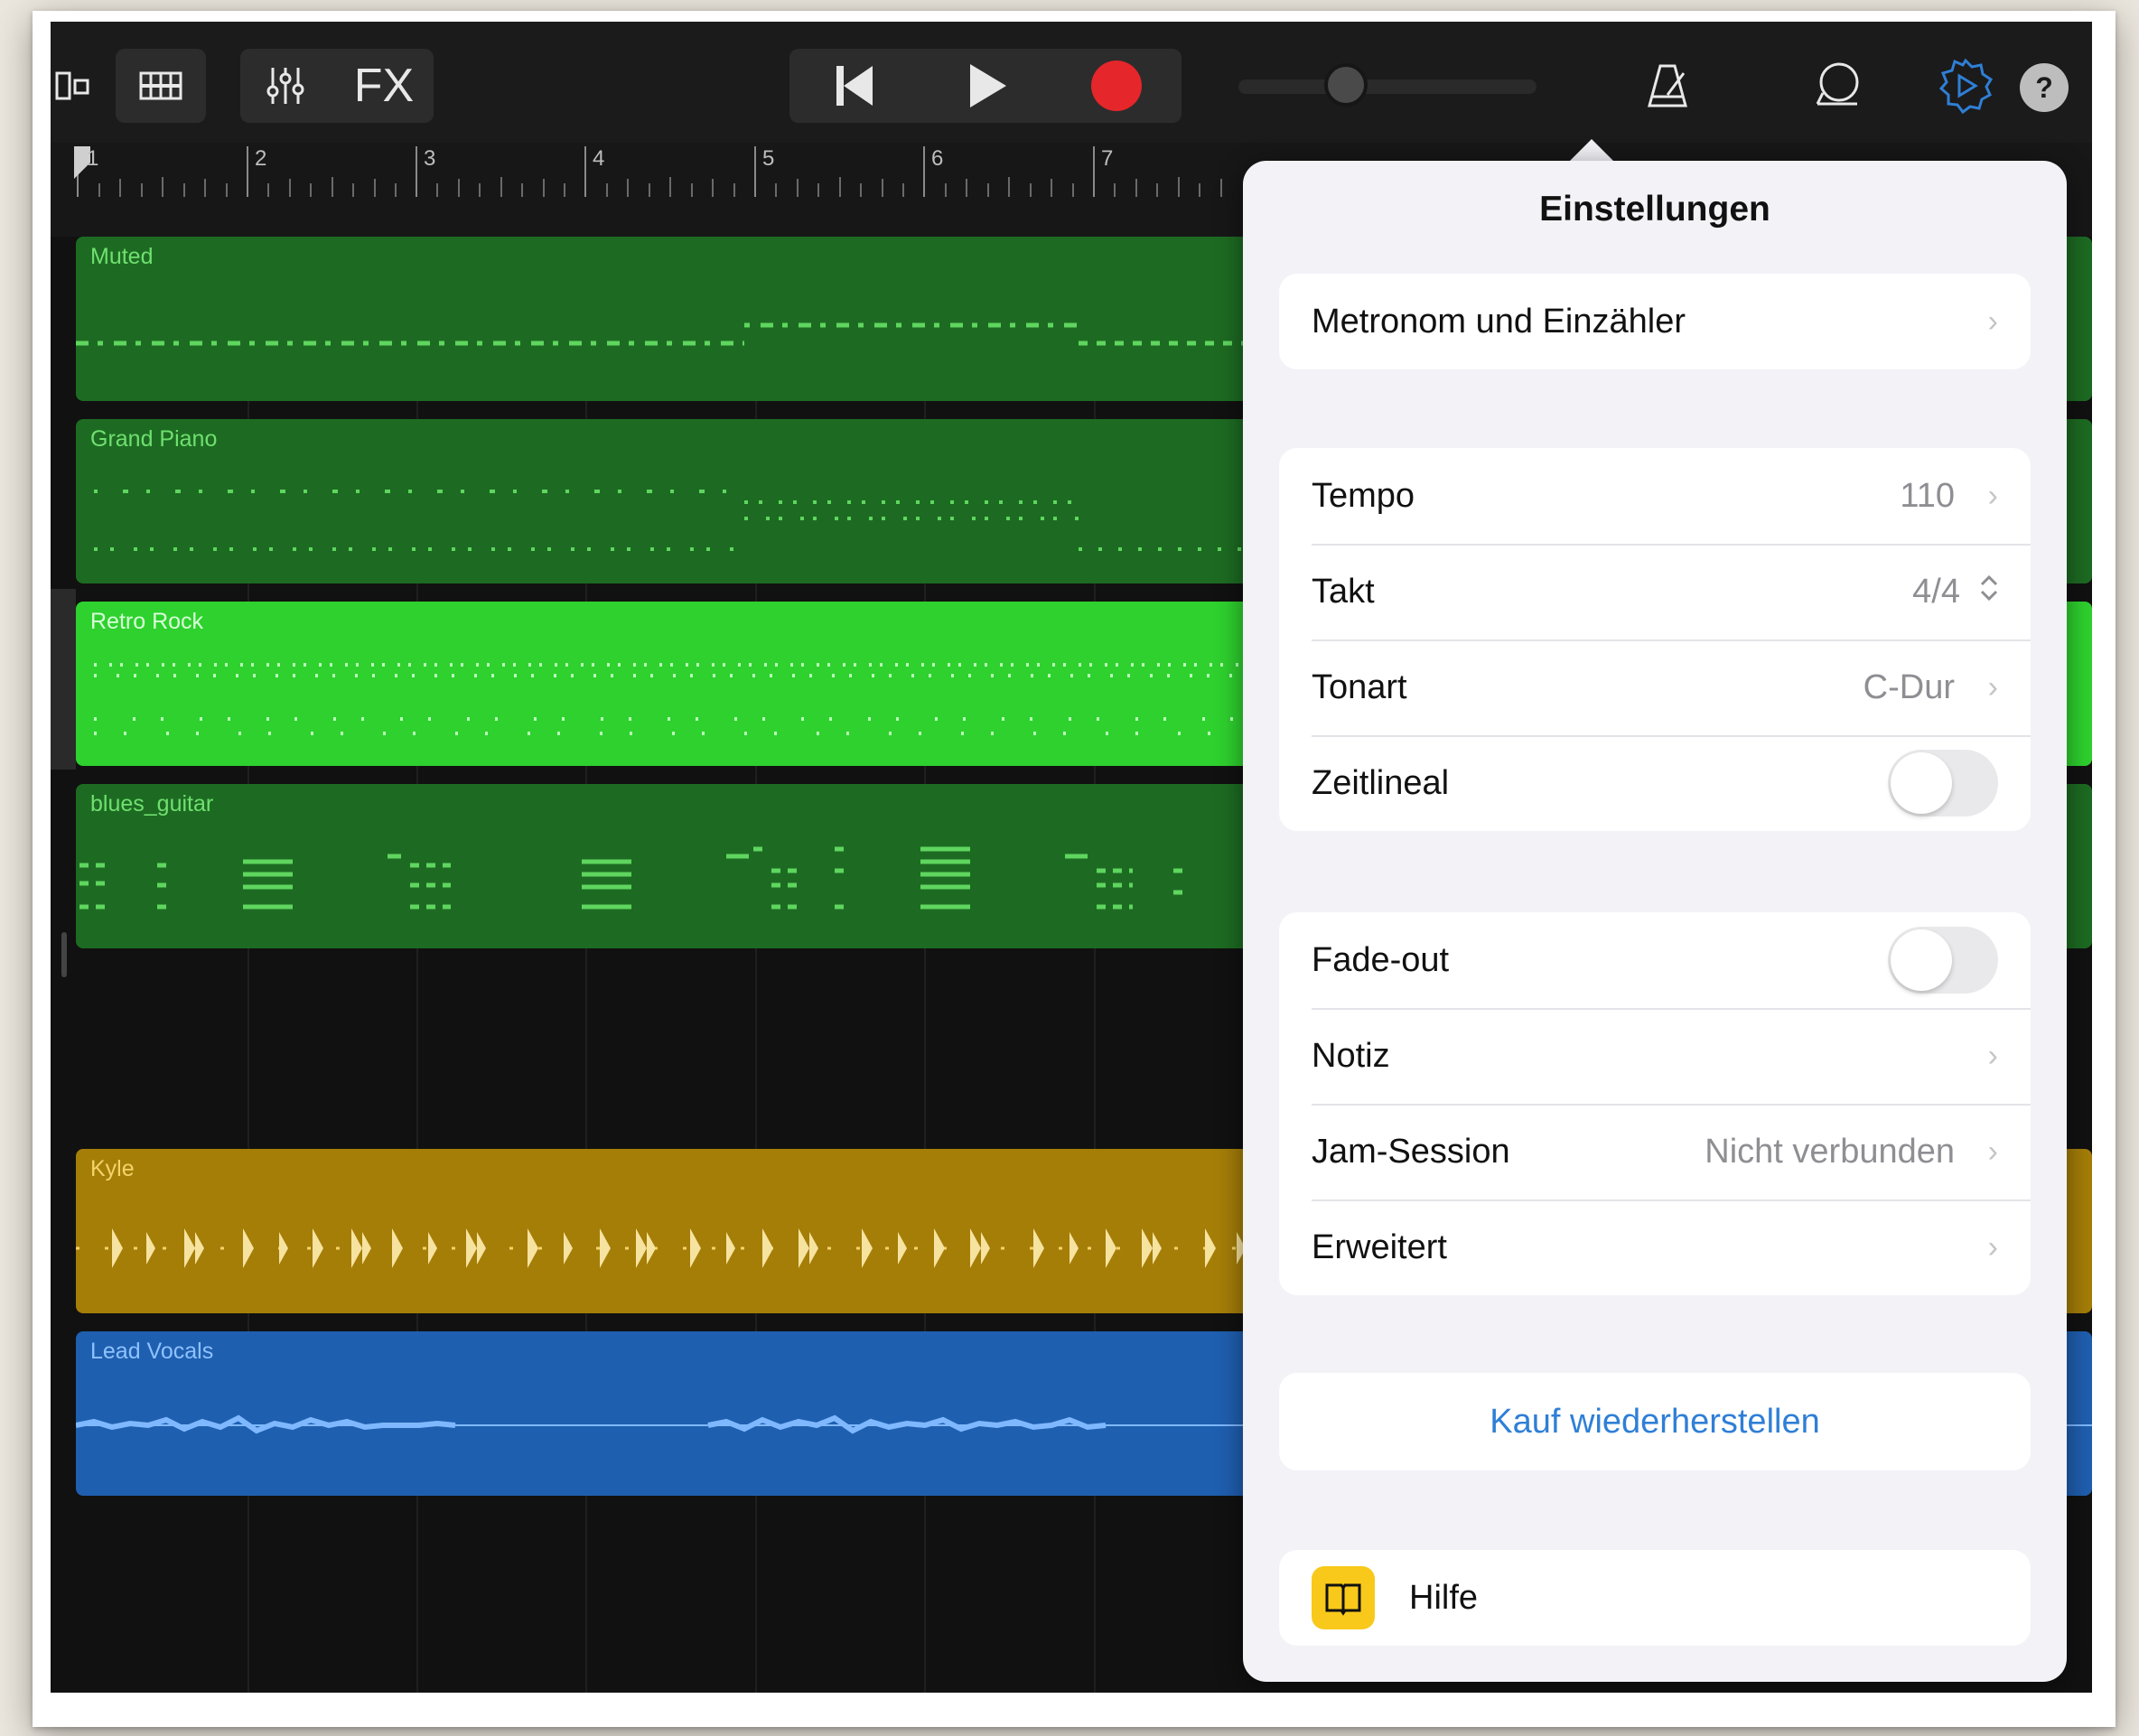  I want to click on record-button, so click(1116, 86).